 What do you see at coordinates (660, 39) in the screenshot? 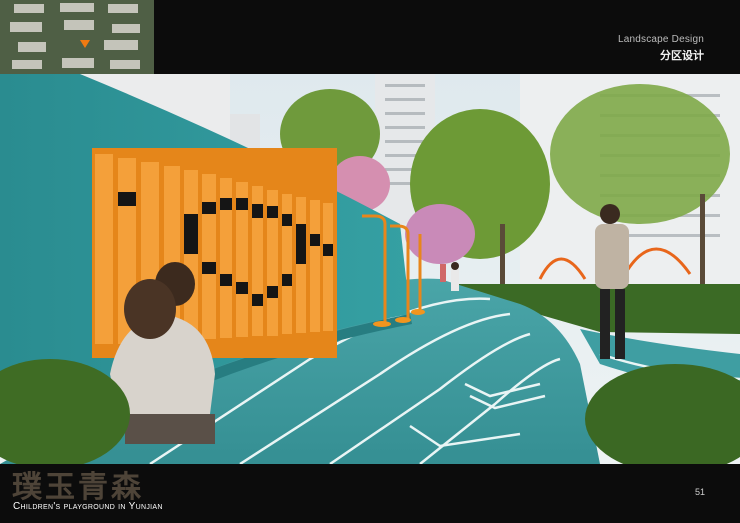
I see `section-title-en: Landscape Design` at bounding box center [660, 39].